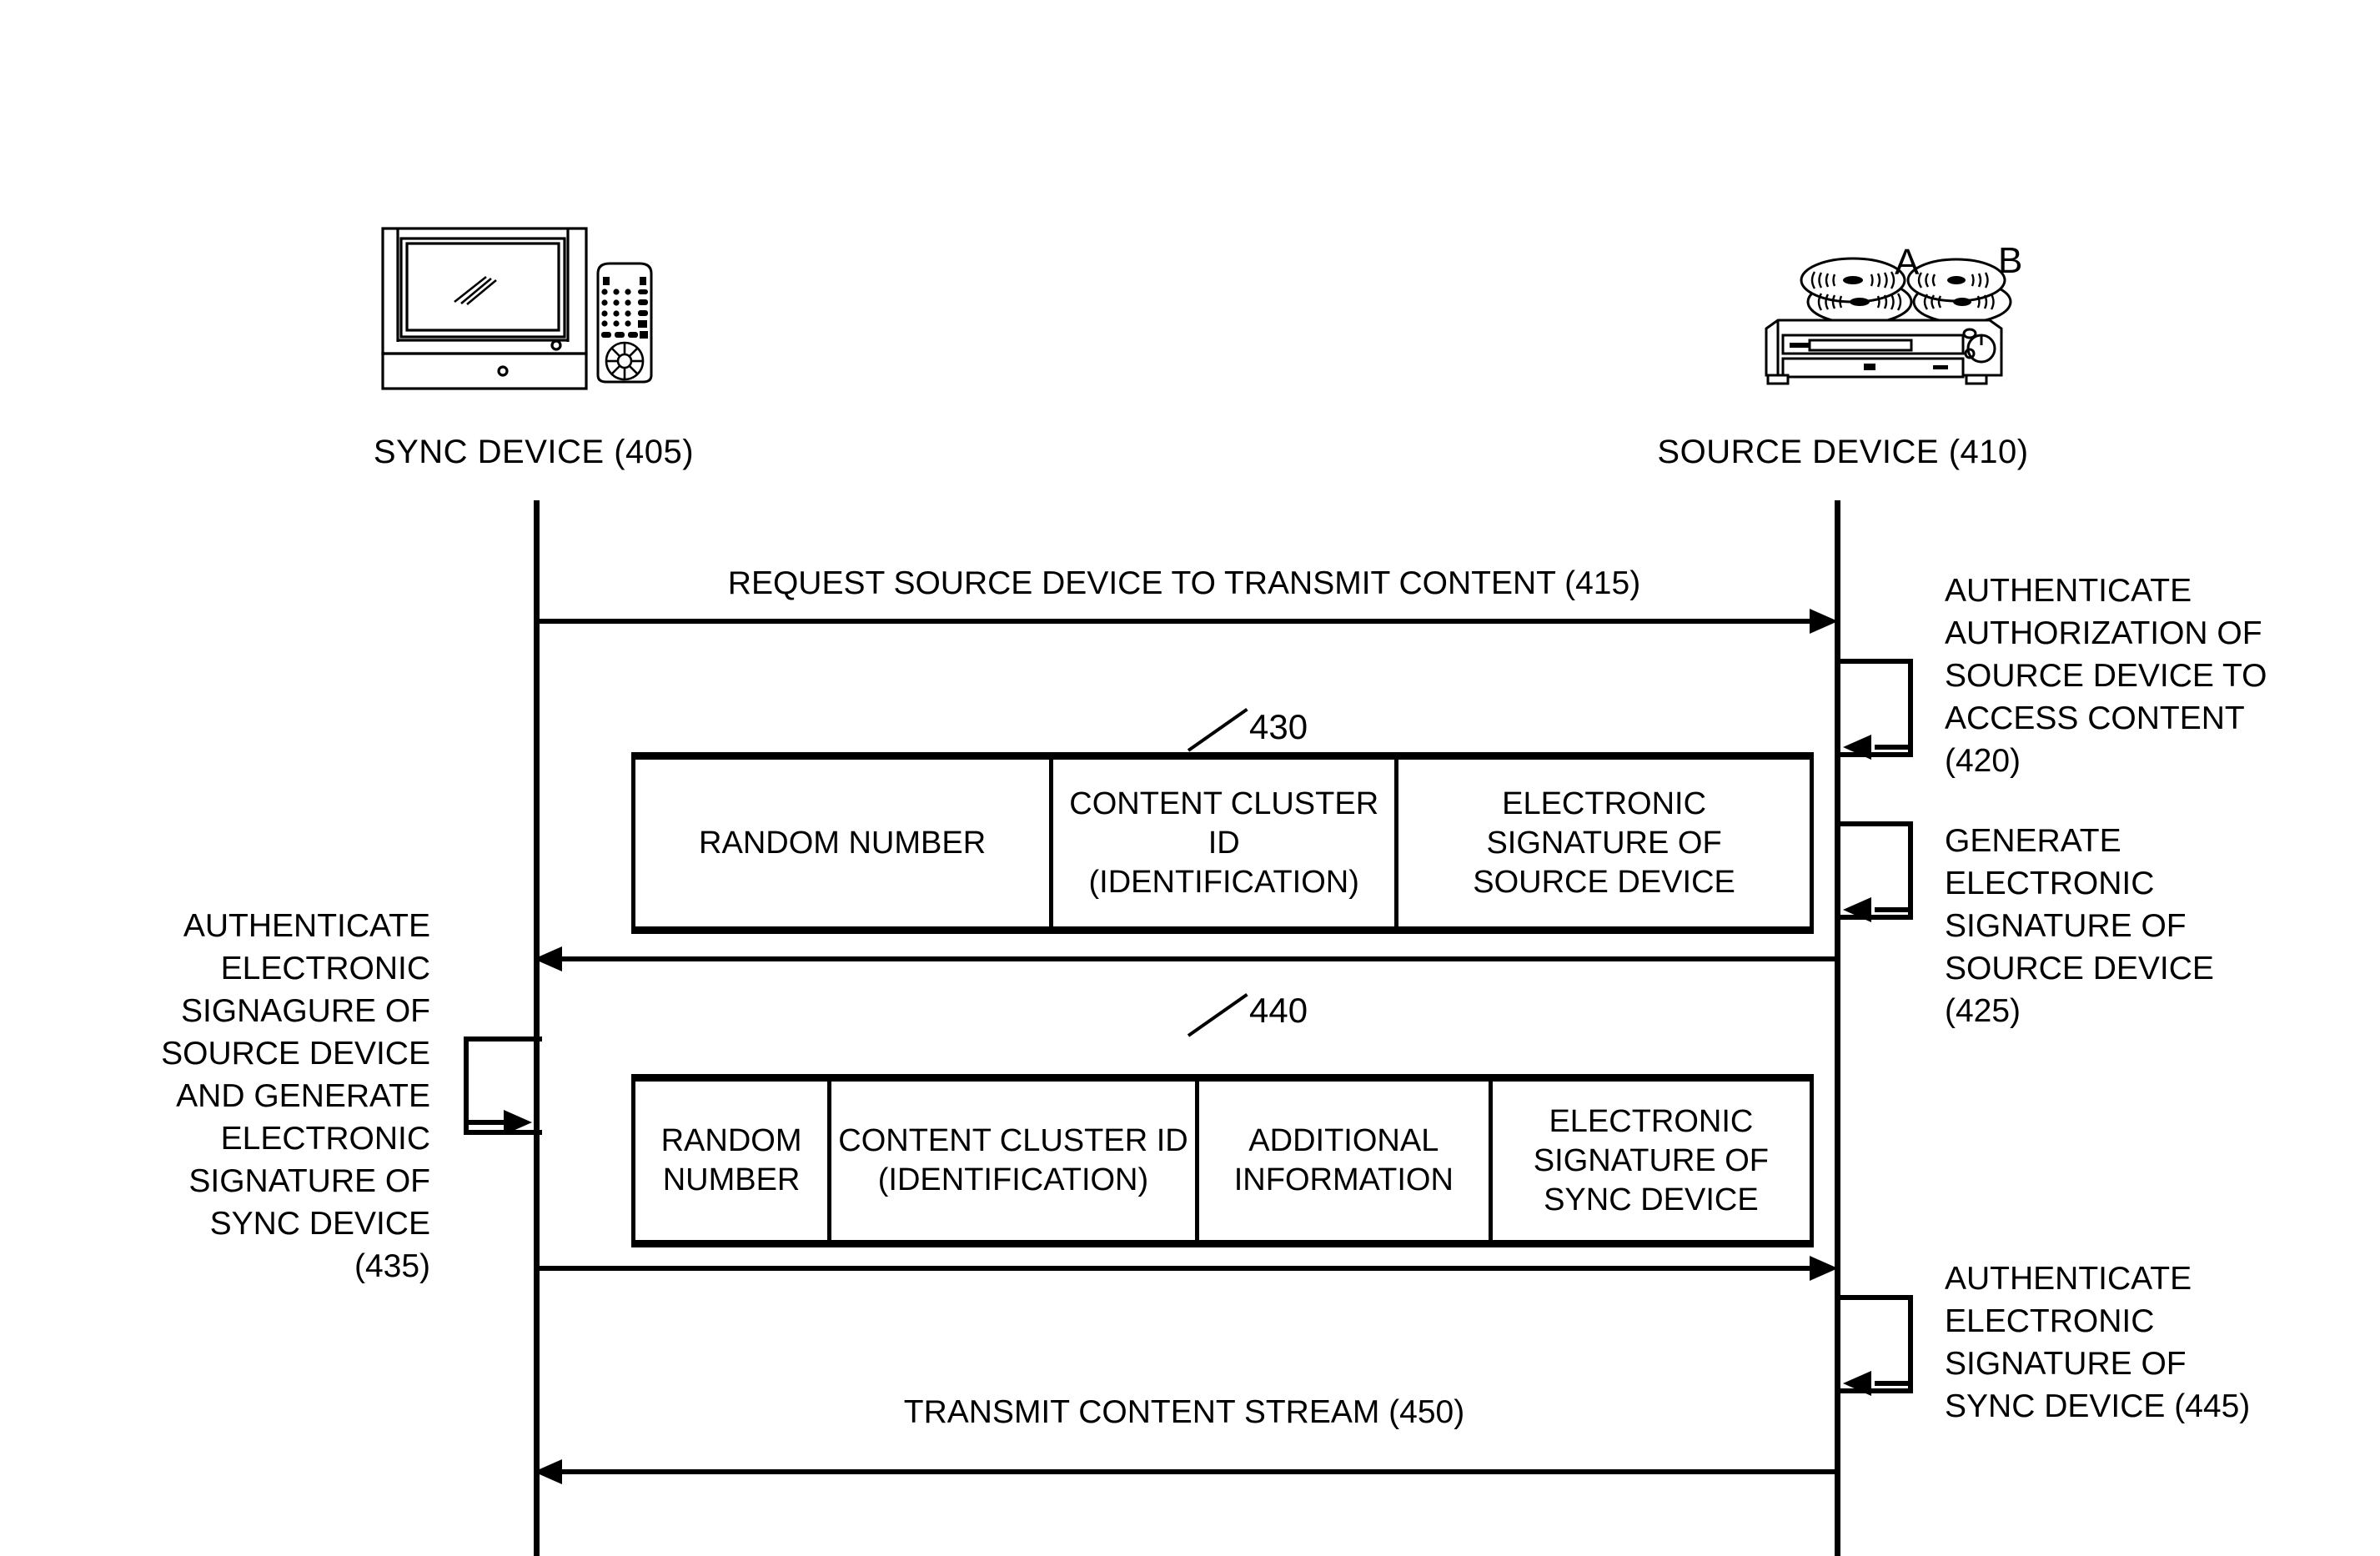 This screenshot has width=2380, height=1556. Describe the element at coordinates (1907, 262) in the screenshot. I see `disc-label-a: A` at that location.